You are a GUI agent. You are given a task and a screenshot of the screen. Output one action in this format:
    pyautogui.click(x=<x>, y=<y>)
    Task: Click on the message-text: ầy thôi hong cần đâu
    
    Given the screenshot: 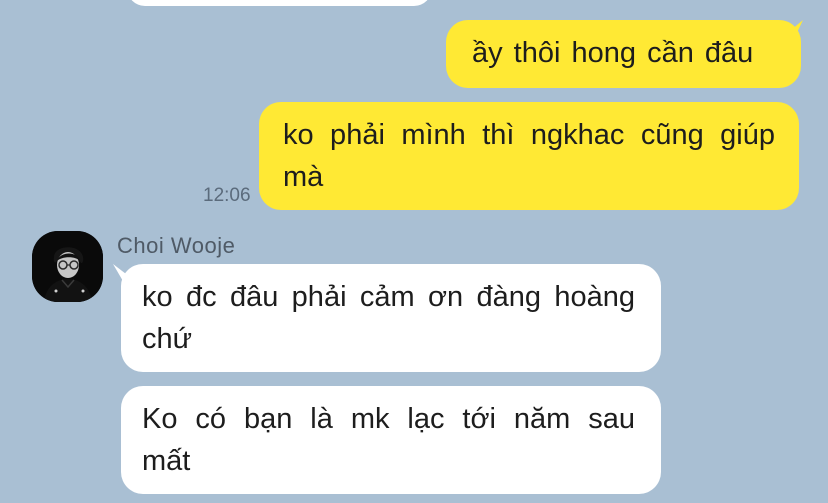 What is the action you would take?
    pyautogui.click(x=613, y=53)
    